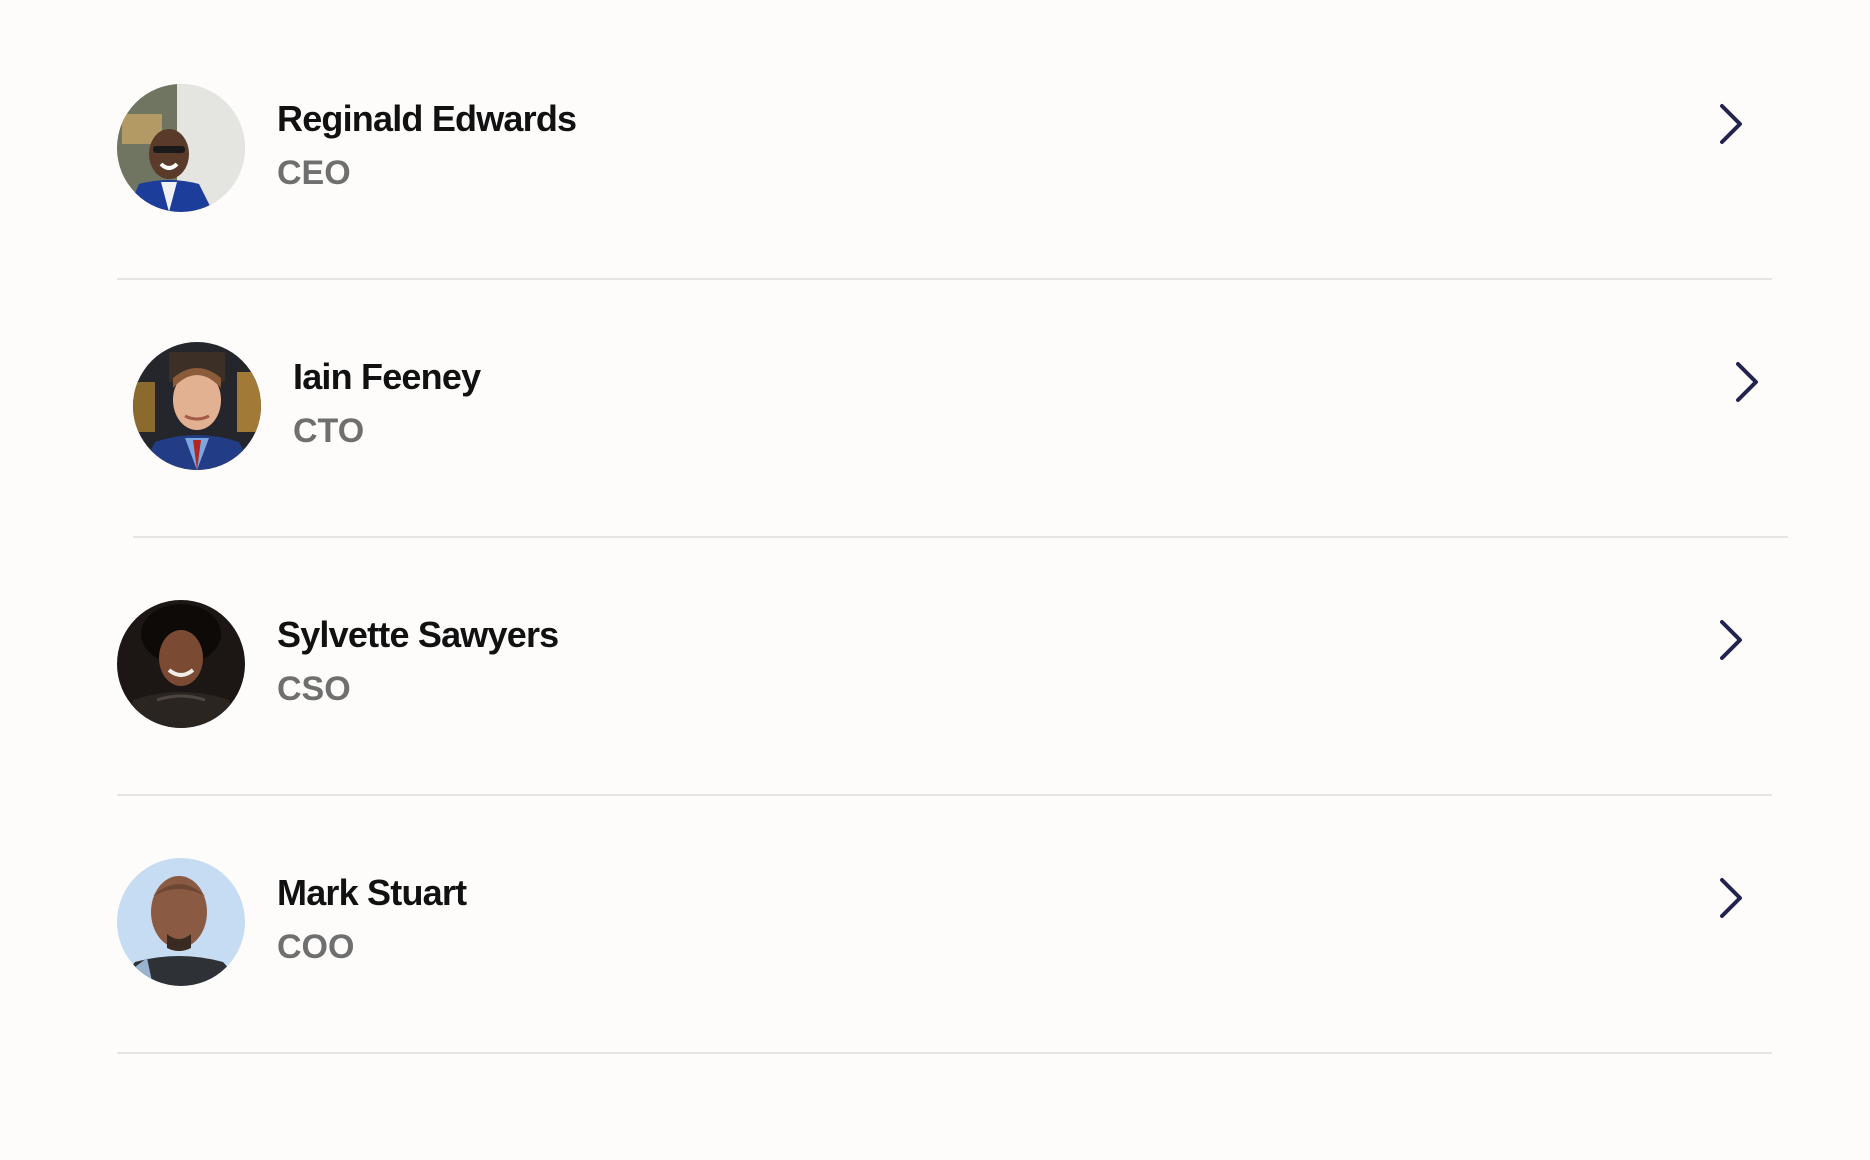 The width and height of the screenshot is (1870, 1160). I want to click on member-role: CTO, so click(329, 431).